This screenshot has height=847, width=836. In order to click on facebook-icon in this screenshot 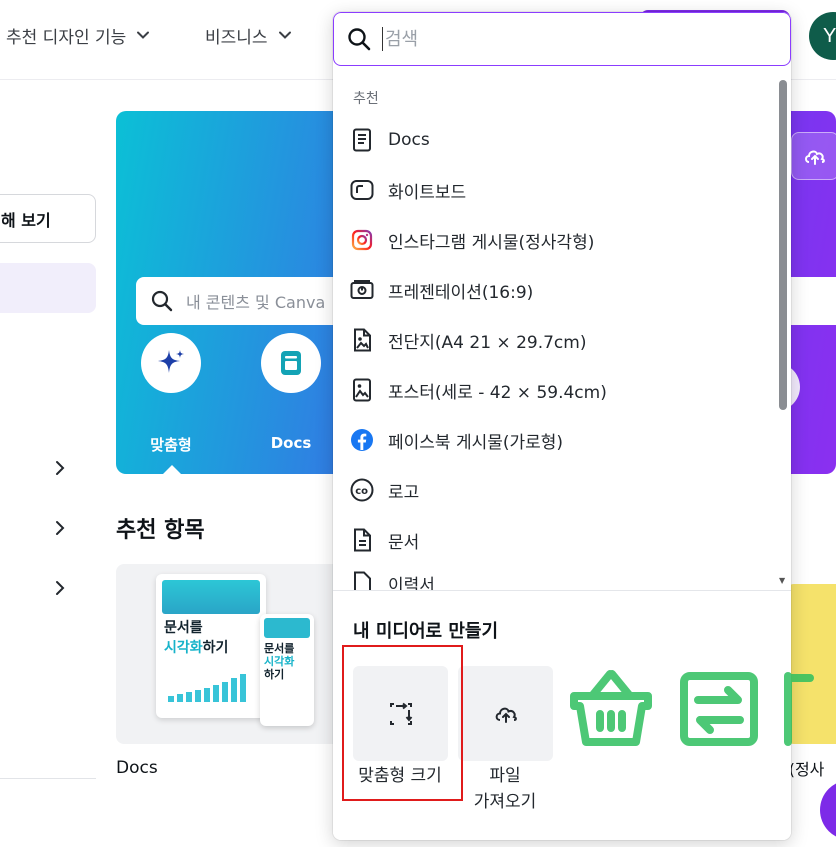, I will do `click(362, 440)`.